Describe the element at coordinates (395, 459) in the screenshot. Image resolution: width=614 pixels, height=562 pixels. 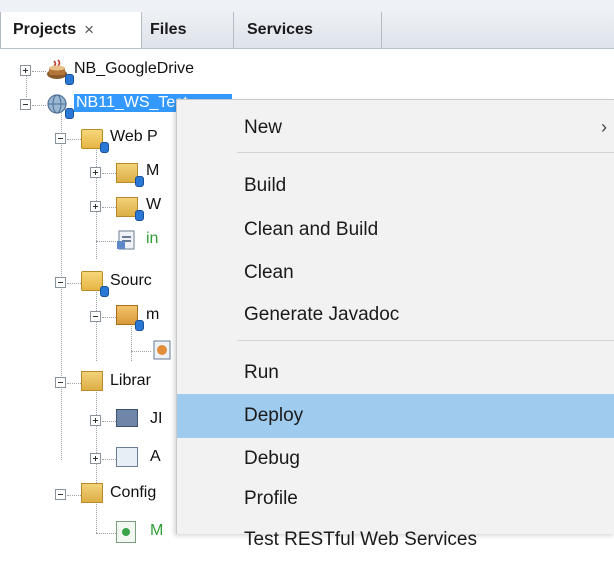
I see `menu-item-debug: Debug` at that location.